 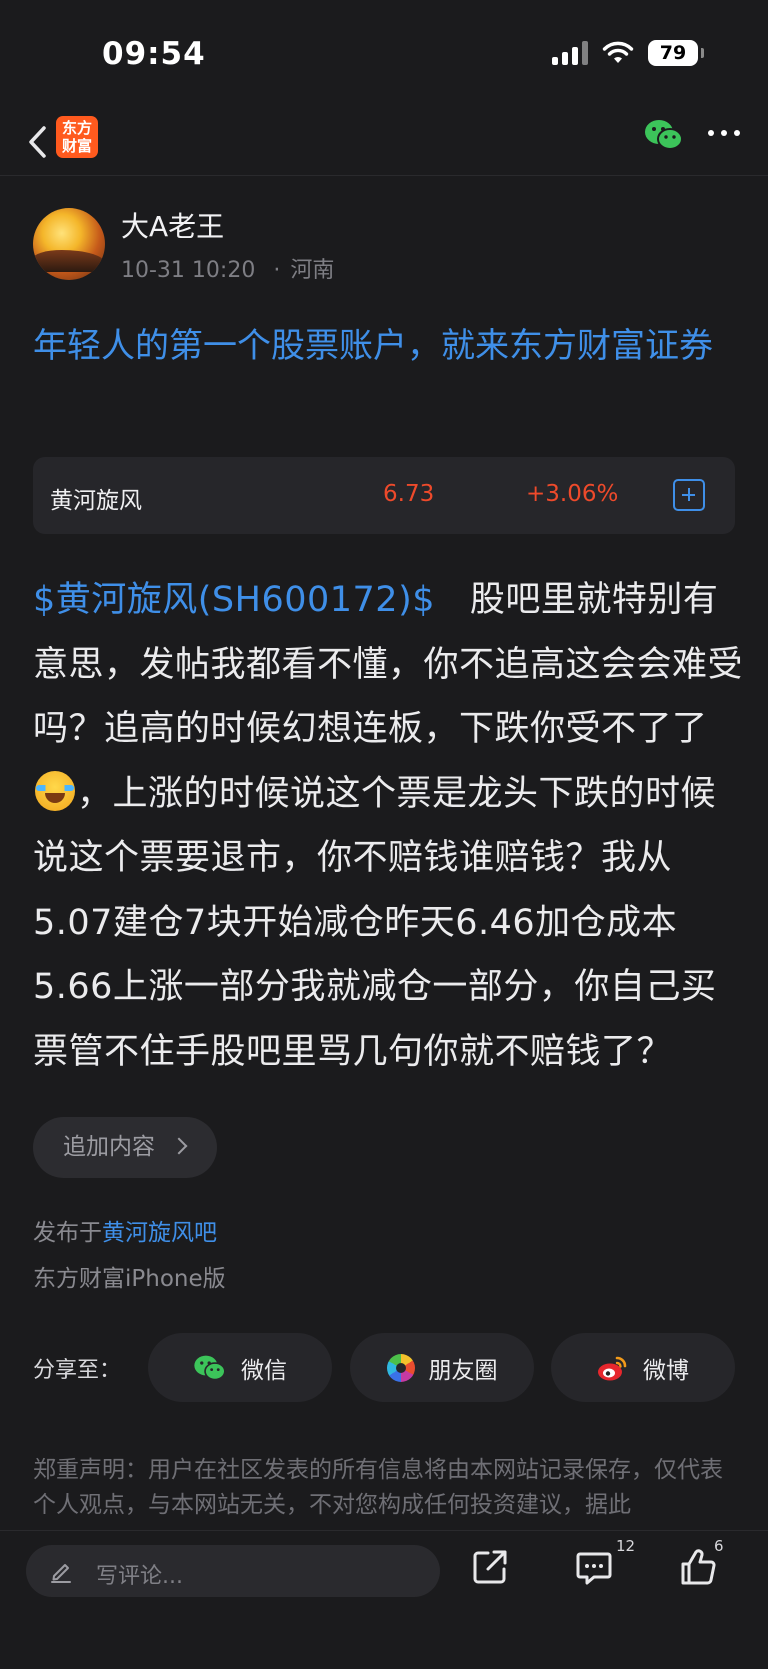 I want to click on share-weibo-label: 微博, so click(x=666, y=1370).